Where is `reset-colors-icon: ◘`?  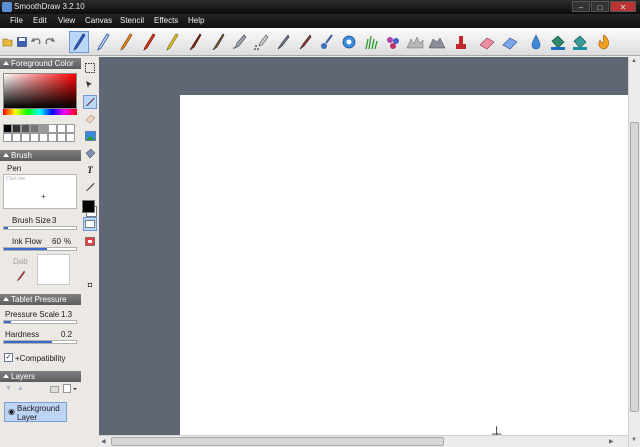
reset-colors-icon: ◘ is located at coordinates (90, 285).